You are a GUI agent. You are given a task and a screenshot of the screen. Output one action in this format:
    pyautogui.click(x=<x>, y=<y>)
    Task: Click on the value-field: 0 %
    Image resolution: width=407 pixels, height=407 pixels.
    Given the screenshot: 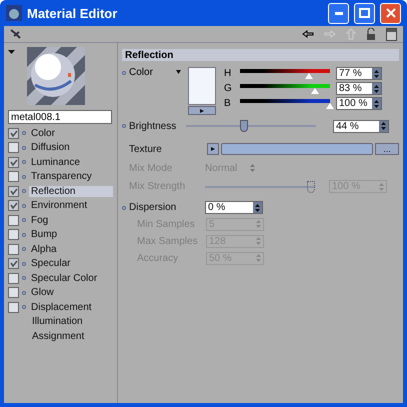 What is the action you would take?
    pyautogui.click(x=234, y=207)
    